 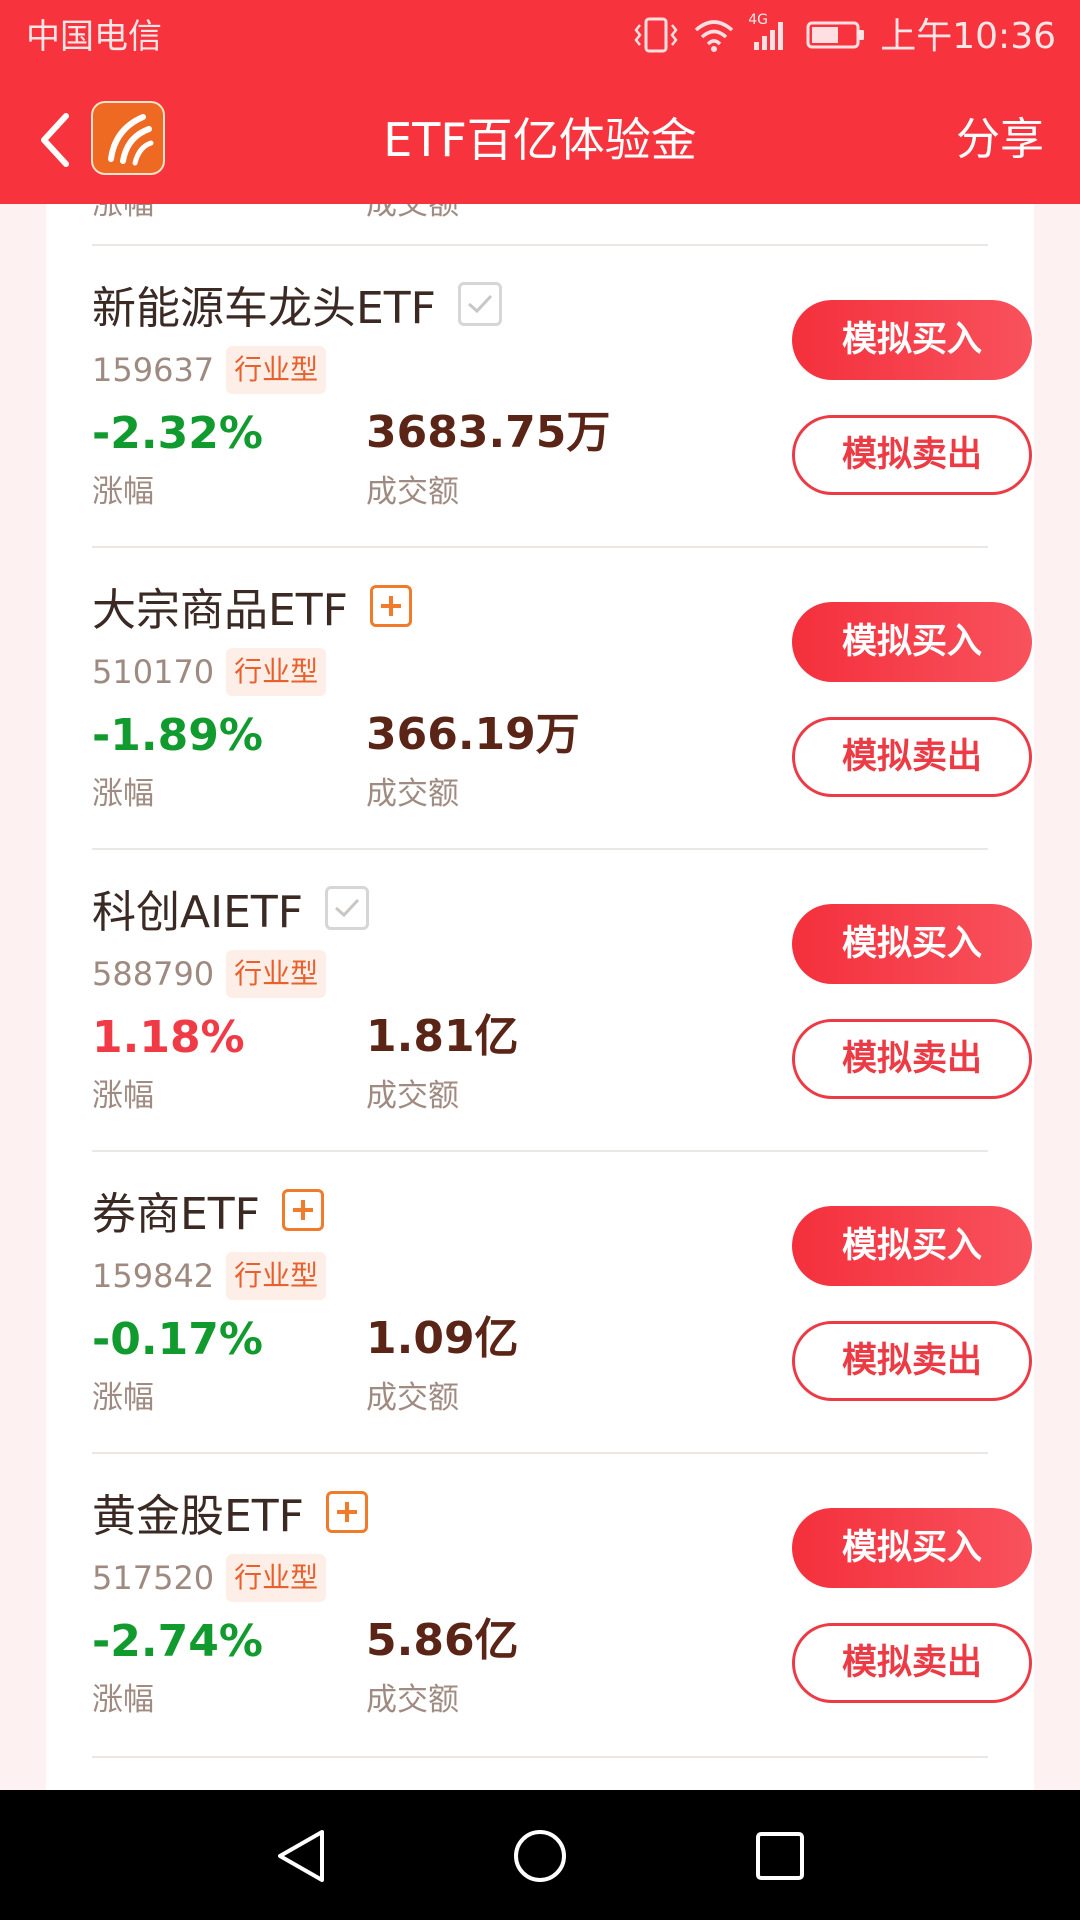 I want to click on turnover-amount: 3683.75万, so click(x=488, y=432).